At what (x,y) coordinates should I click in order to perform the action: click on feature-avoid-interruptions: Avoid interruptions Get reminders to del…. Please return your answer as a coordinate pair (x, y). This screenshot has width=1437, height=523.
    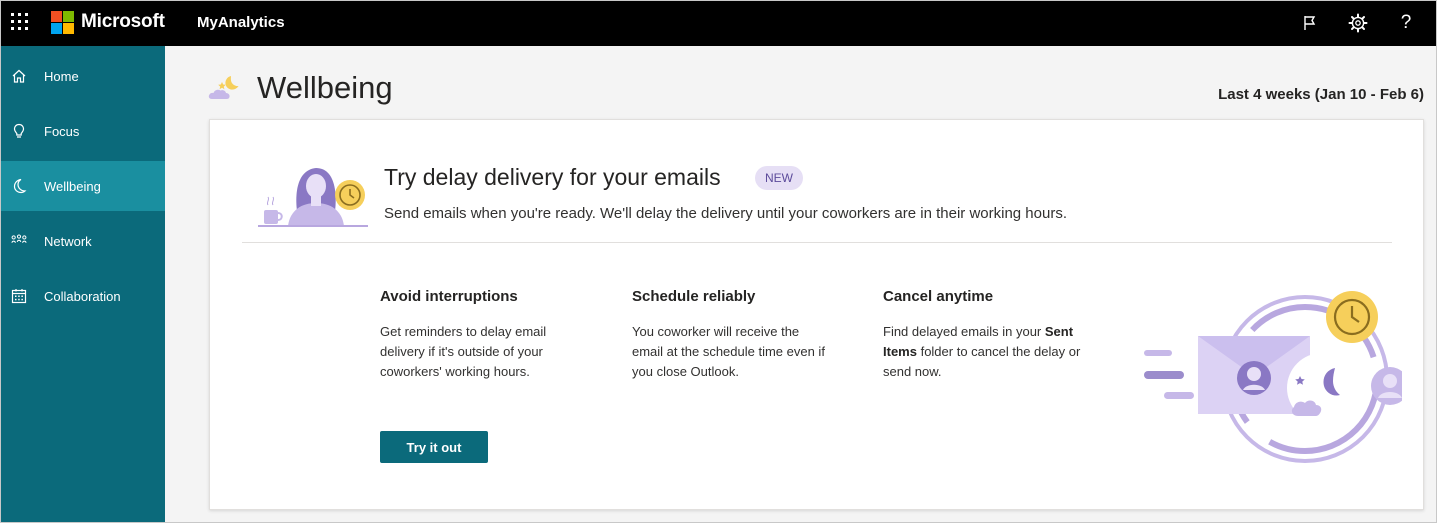
    Looking at the image, I should click on (480, 335).